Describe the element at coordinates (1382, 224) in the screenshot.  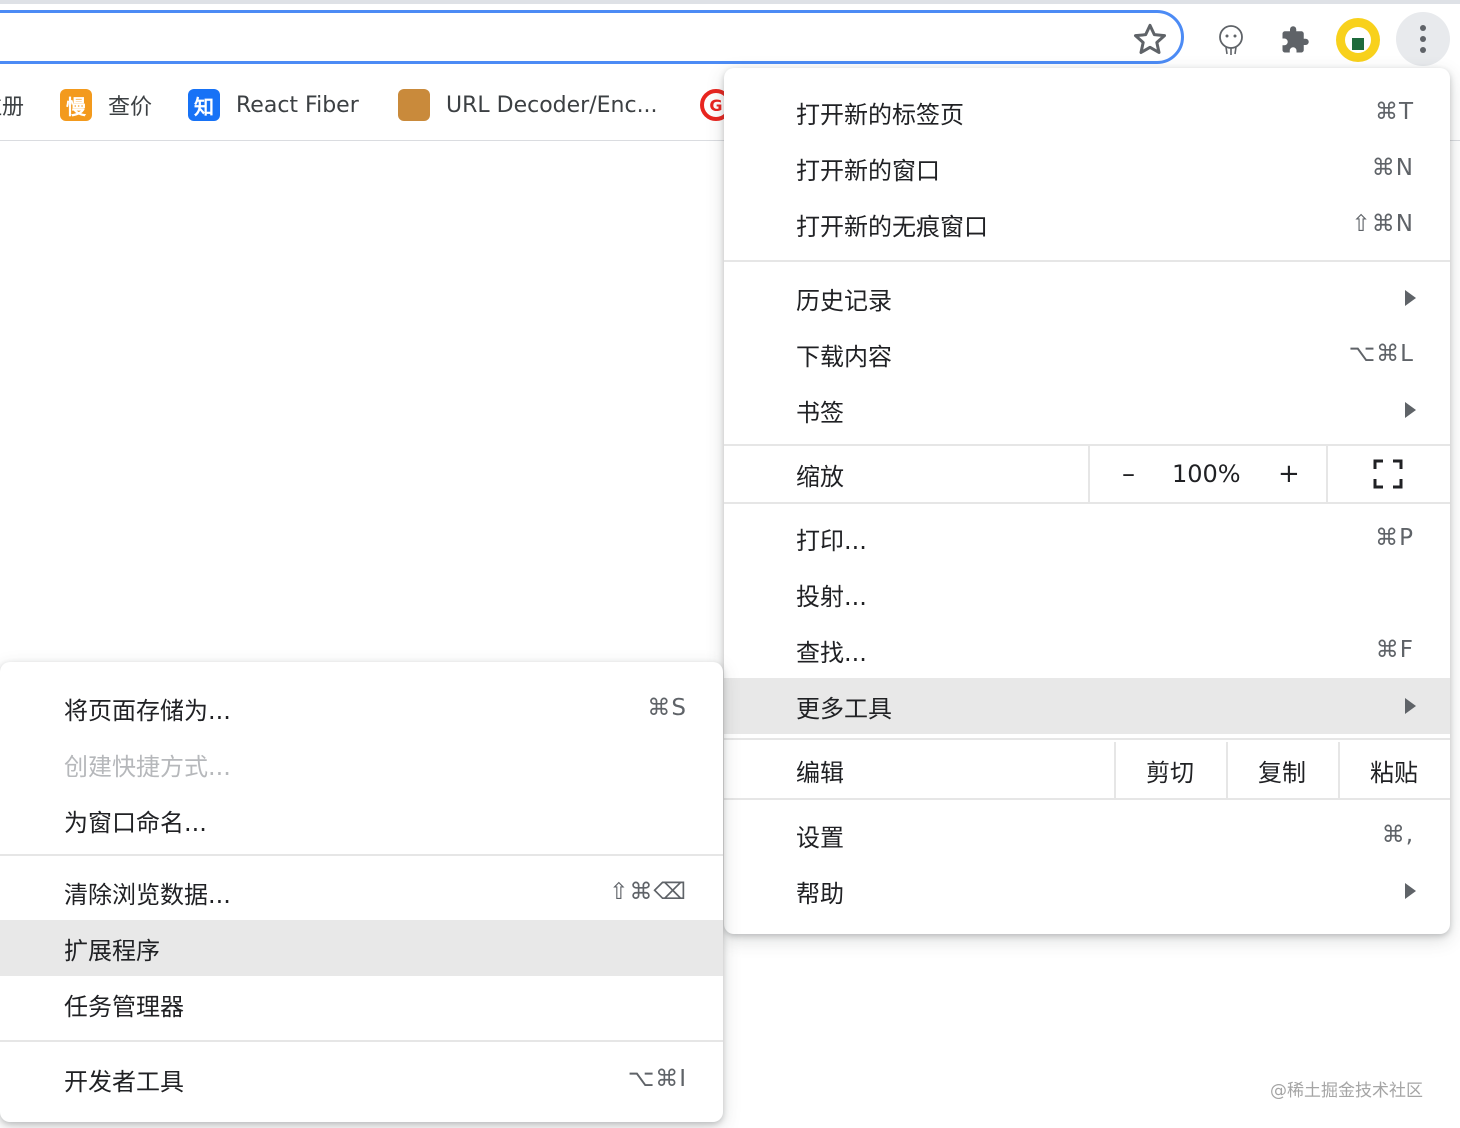
I see `menu-item-shortcut: ⇧⌘N` at that location.